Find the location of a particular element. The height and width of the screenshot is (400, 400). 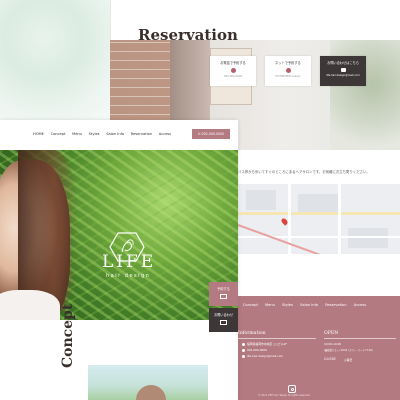

nav-phone-button: ✆ 092-000-0000 is located at coordinates (211, 134).